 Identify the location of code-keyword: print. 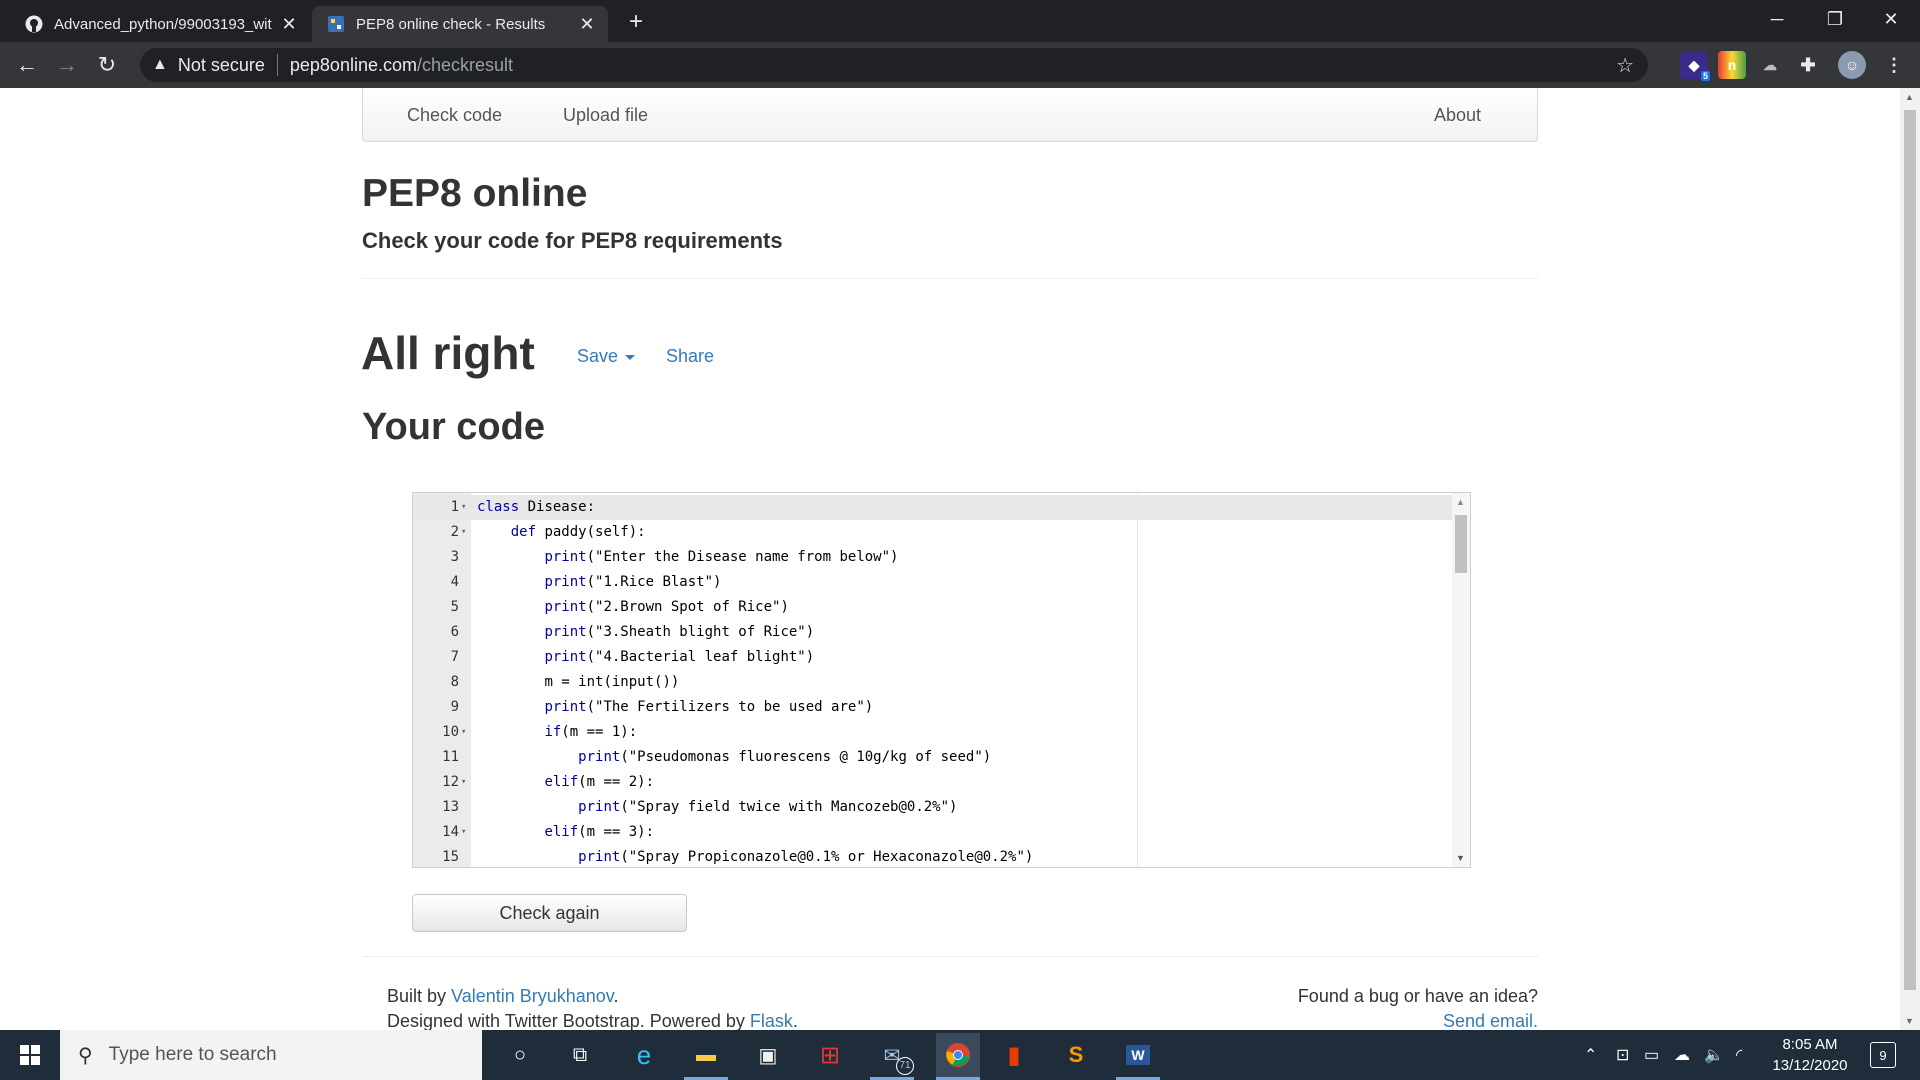
(599, 757).